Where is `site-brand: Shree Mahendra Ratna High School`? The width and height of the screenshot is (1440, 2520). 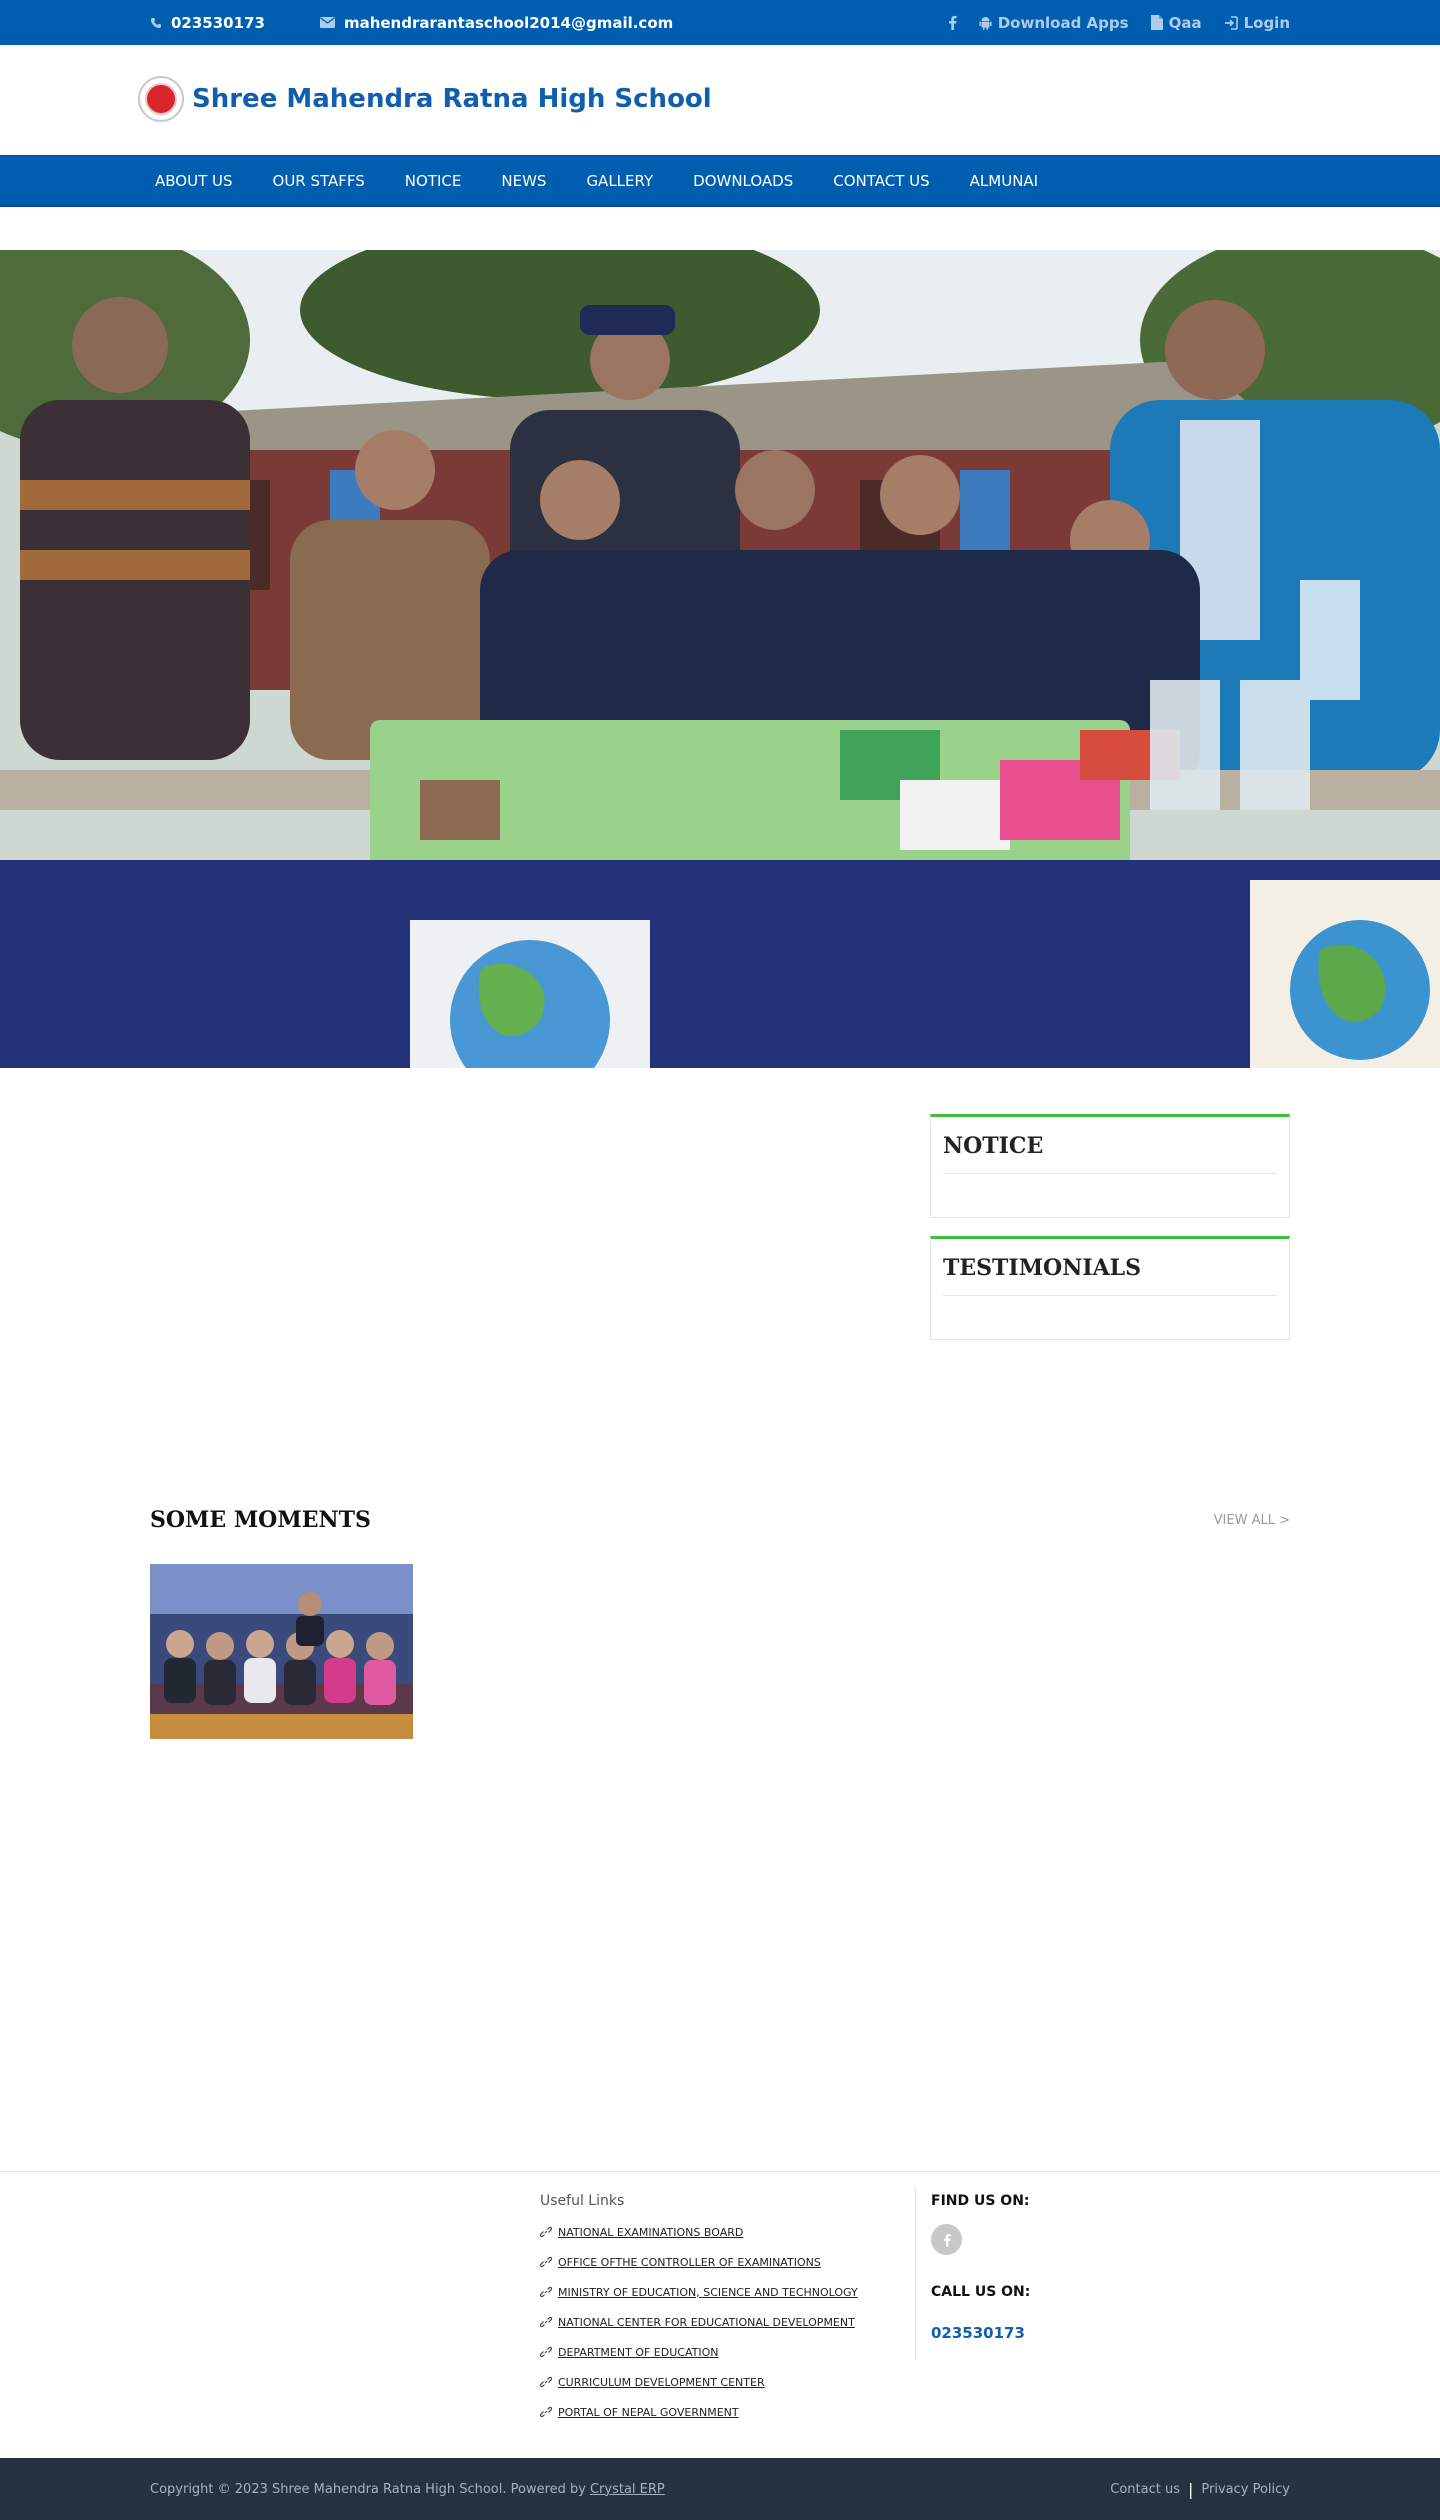 site-brand: Shree Mahendra Ratna High School is located at coordinates (425, 99).